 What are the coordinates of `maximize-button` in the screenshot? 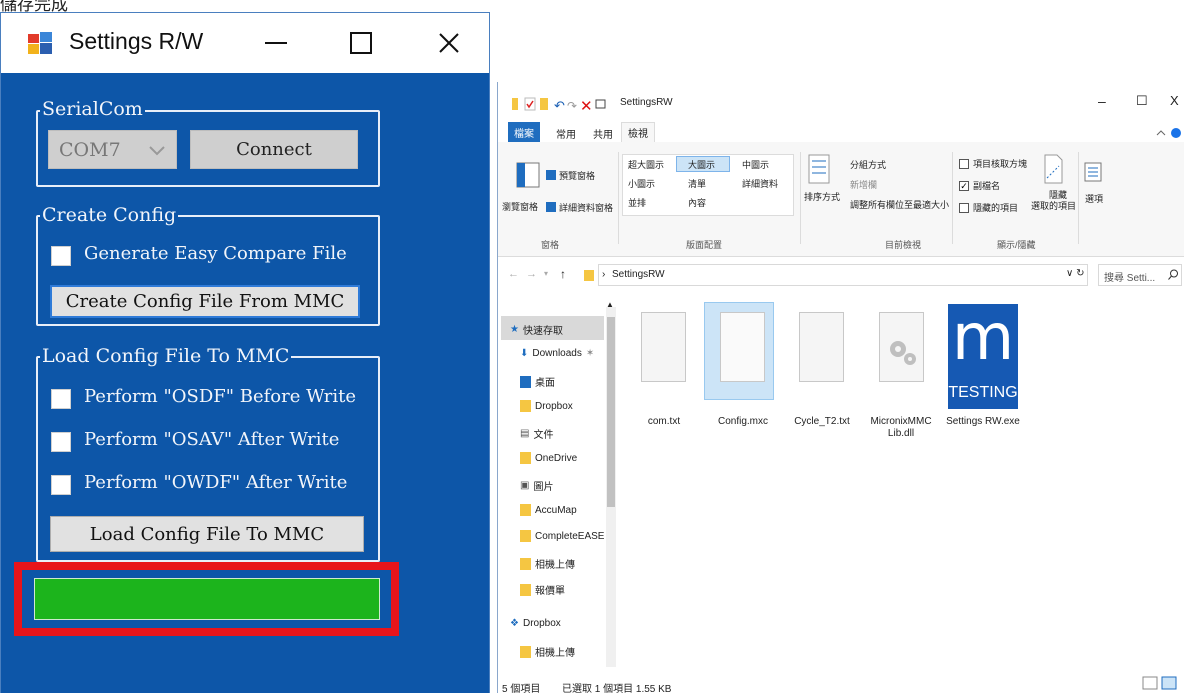 It's located at (361, 43).